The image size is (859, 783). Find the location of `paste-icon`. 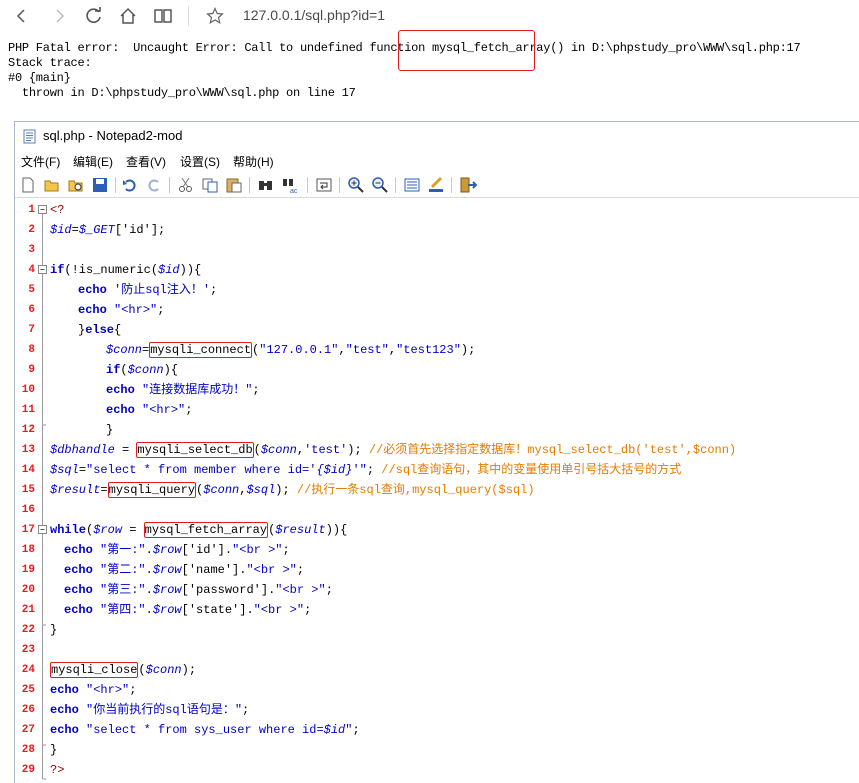

paste-icon is located at coordinates (234, 185).